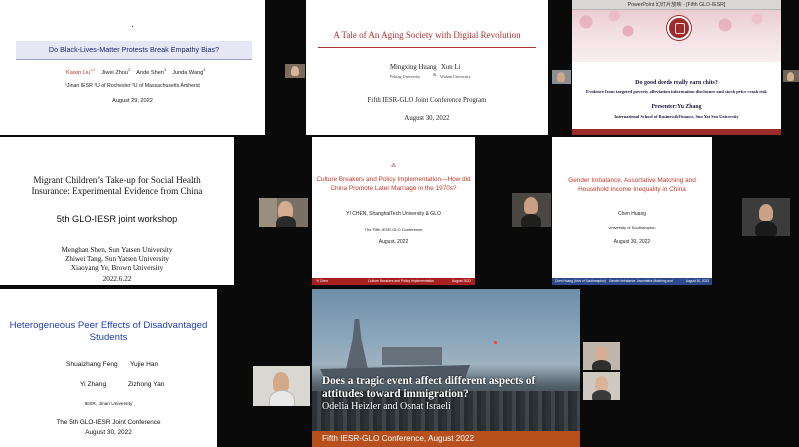 The width and height of the screenshot is (799, 447). Describe the element at coordinates (427, 47) in the screenshot. I see `title-rule` at that location.